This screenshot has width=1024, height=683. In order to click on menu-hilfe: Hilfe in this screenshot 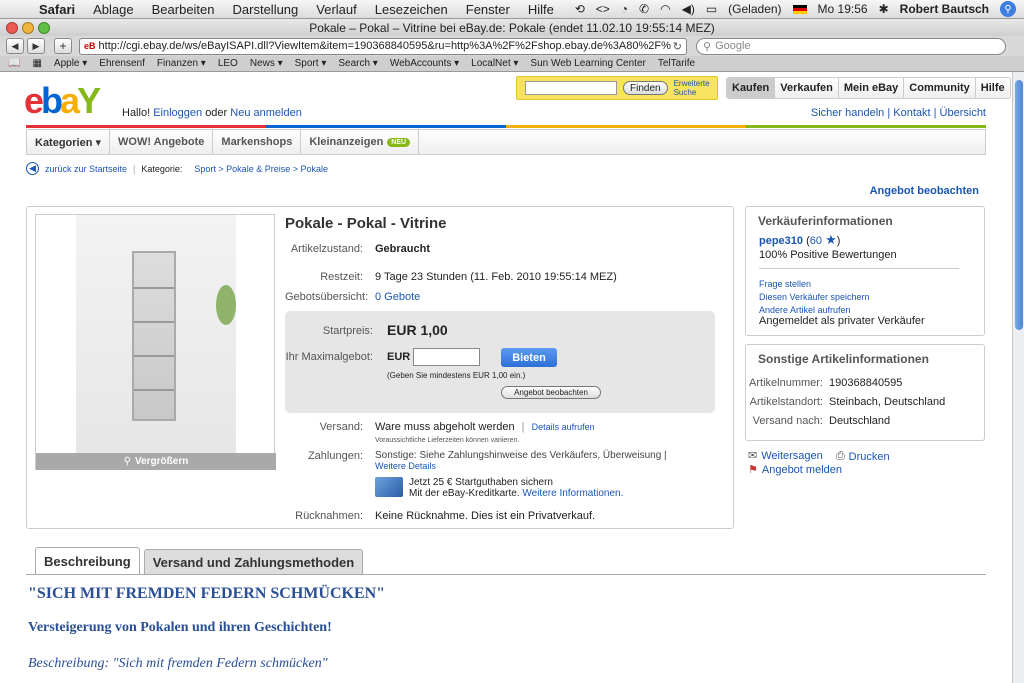, I will do `click(541, 9)`.